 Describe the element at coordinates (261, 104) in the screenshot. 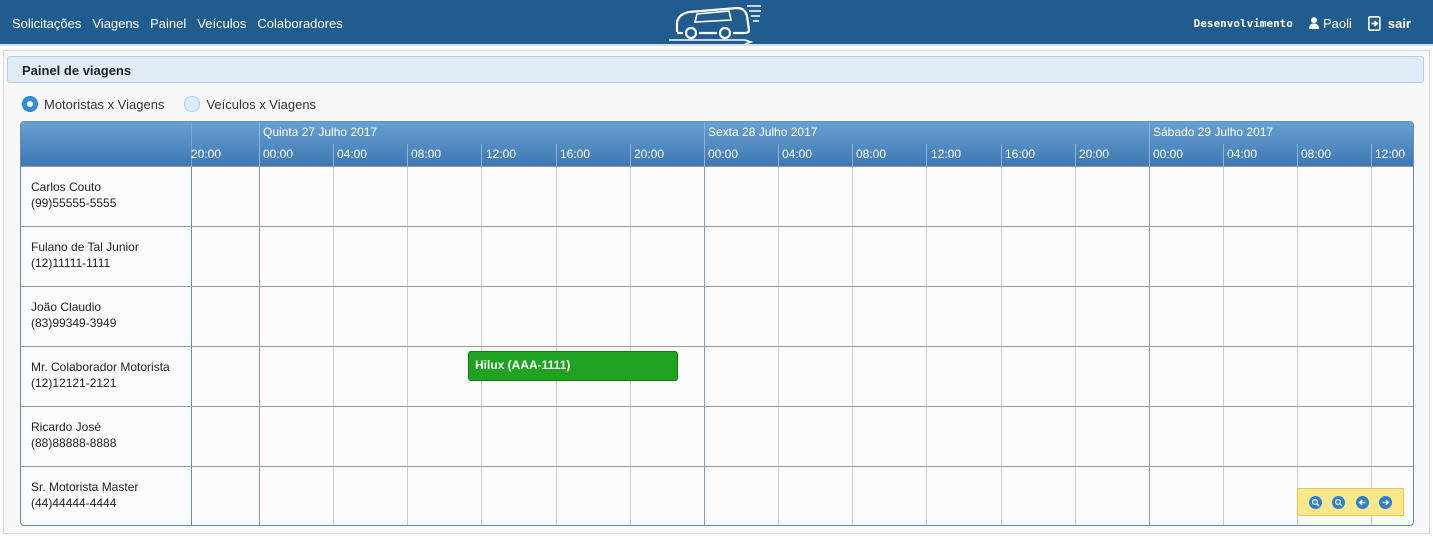

I see `radio-label: Veículos x Viagens` at that location.